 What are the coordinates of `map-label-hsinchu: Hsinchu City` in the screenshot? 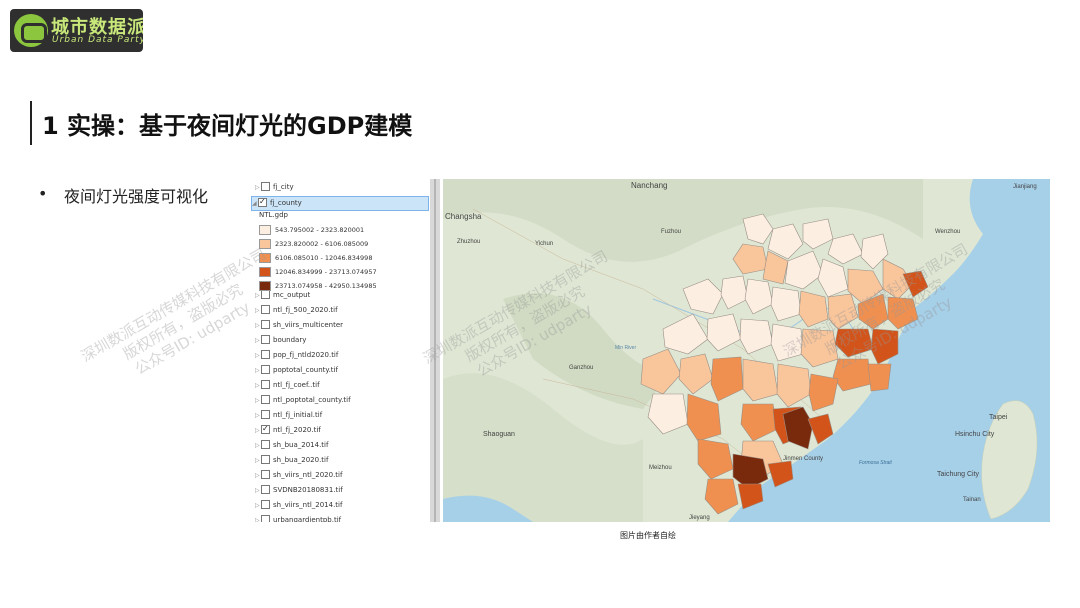 It's located at (975, 434).